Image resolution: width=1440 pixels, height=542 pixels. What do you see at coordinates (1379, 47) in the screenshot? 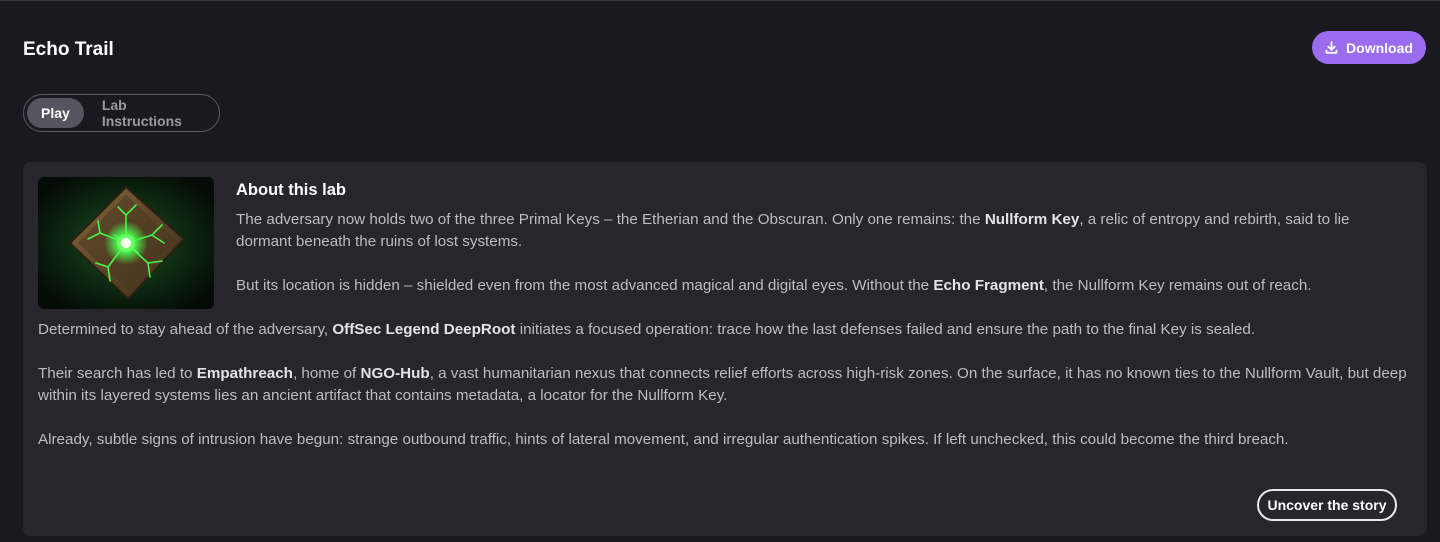
I see `download-label: Download` at bounding box center [1379, 47].